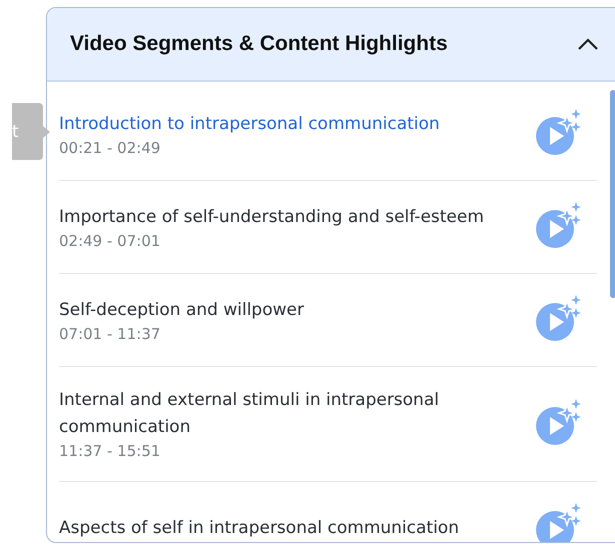 Image resolution: width=615 pixels, height=544 pixels. I want to click on segment-time: 02:49 - 07:01, so click(110, 240).